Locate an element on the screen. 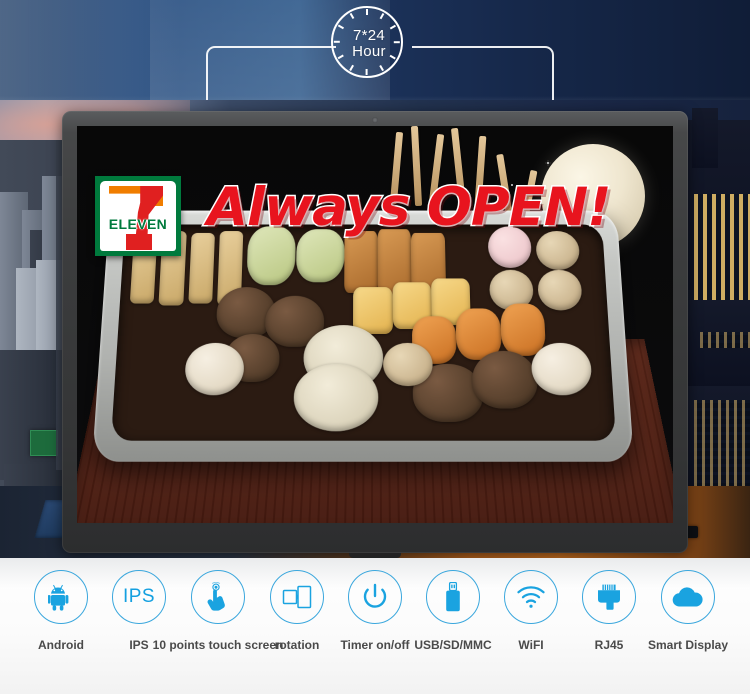 The image size is (750, 694). feature-touch: 10 points touch screen is located at coordinates (218, 611).